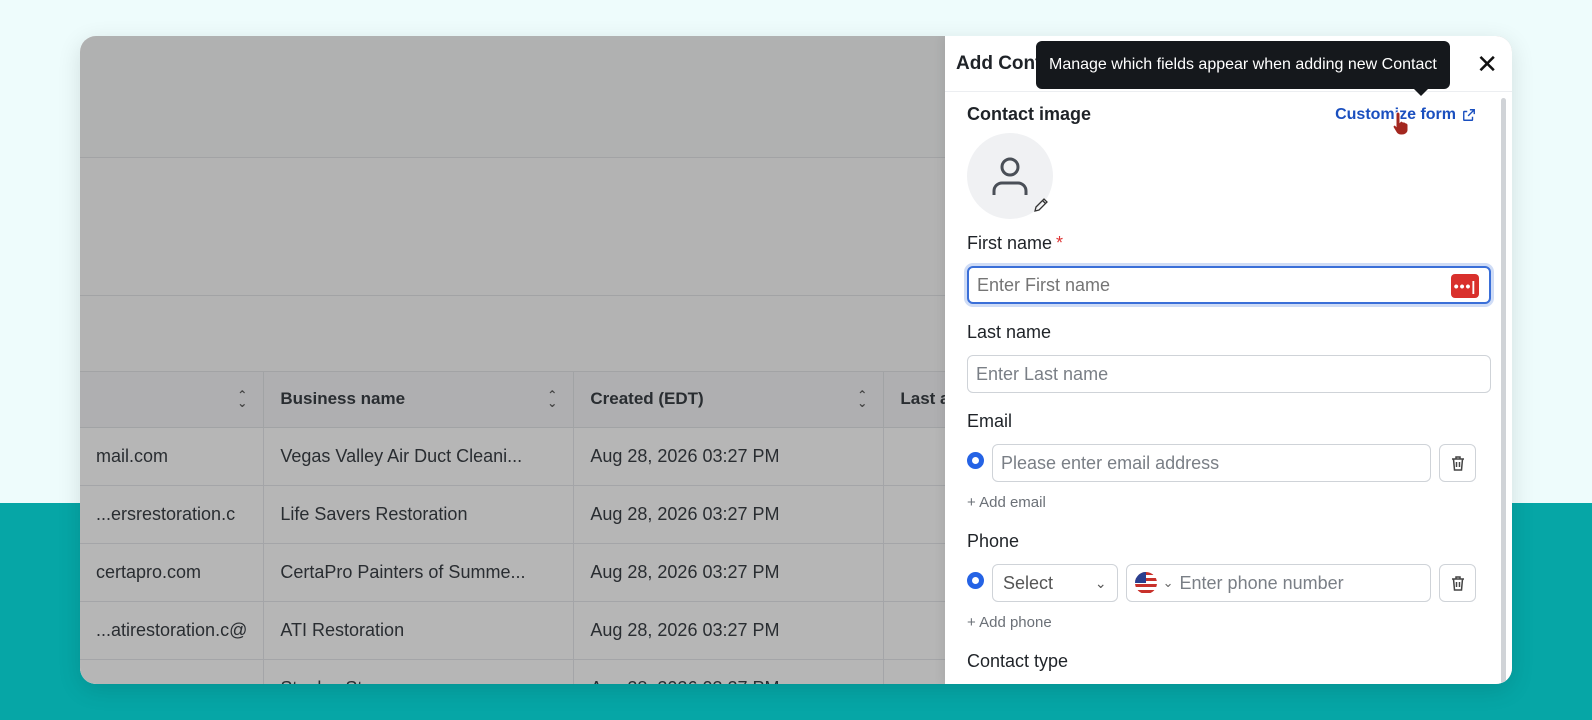 This screenshot has height=720, width=1592. Describe the element at coordinates (1487, 64) in the screenshot. I see `close-icon: ✕` at that location.